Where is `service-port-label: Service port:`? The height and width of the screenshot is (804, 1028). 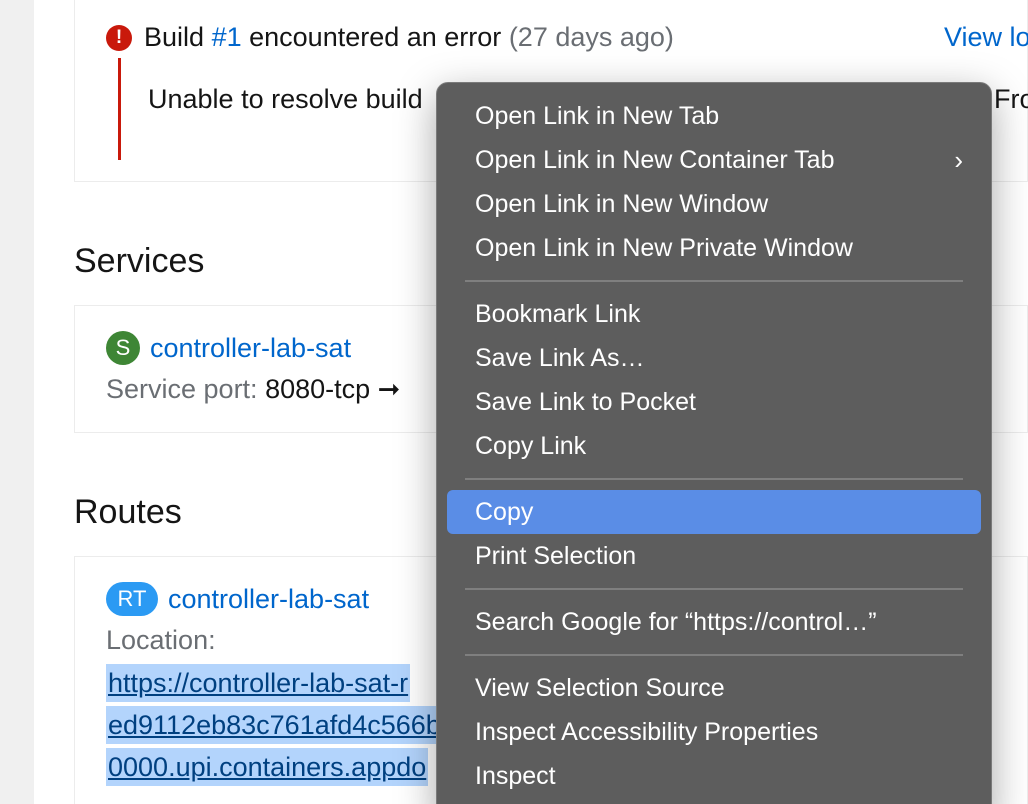
service-port-label: Service port: is located at coordinates (182, 389).